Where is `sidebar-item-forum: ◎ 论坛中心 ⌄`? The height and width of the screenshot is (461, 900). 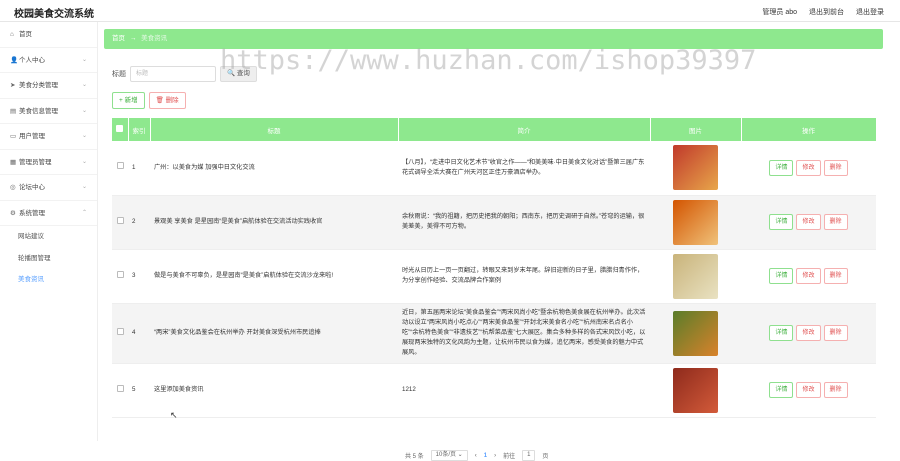 sidebar-item-forum: ◎ 论坛中心 ⌄ is located at coordinates (48, 188).